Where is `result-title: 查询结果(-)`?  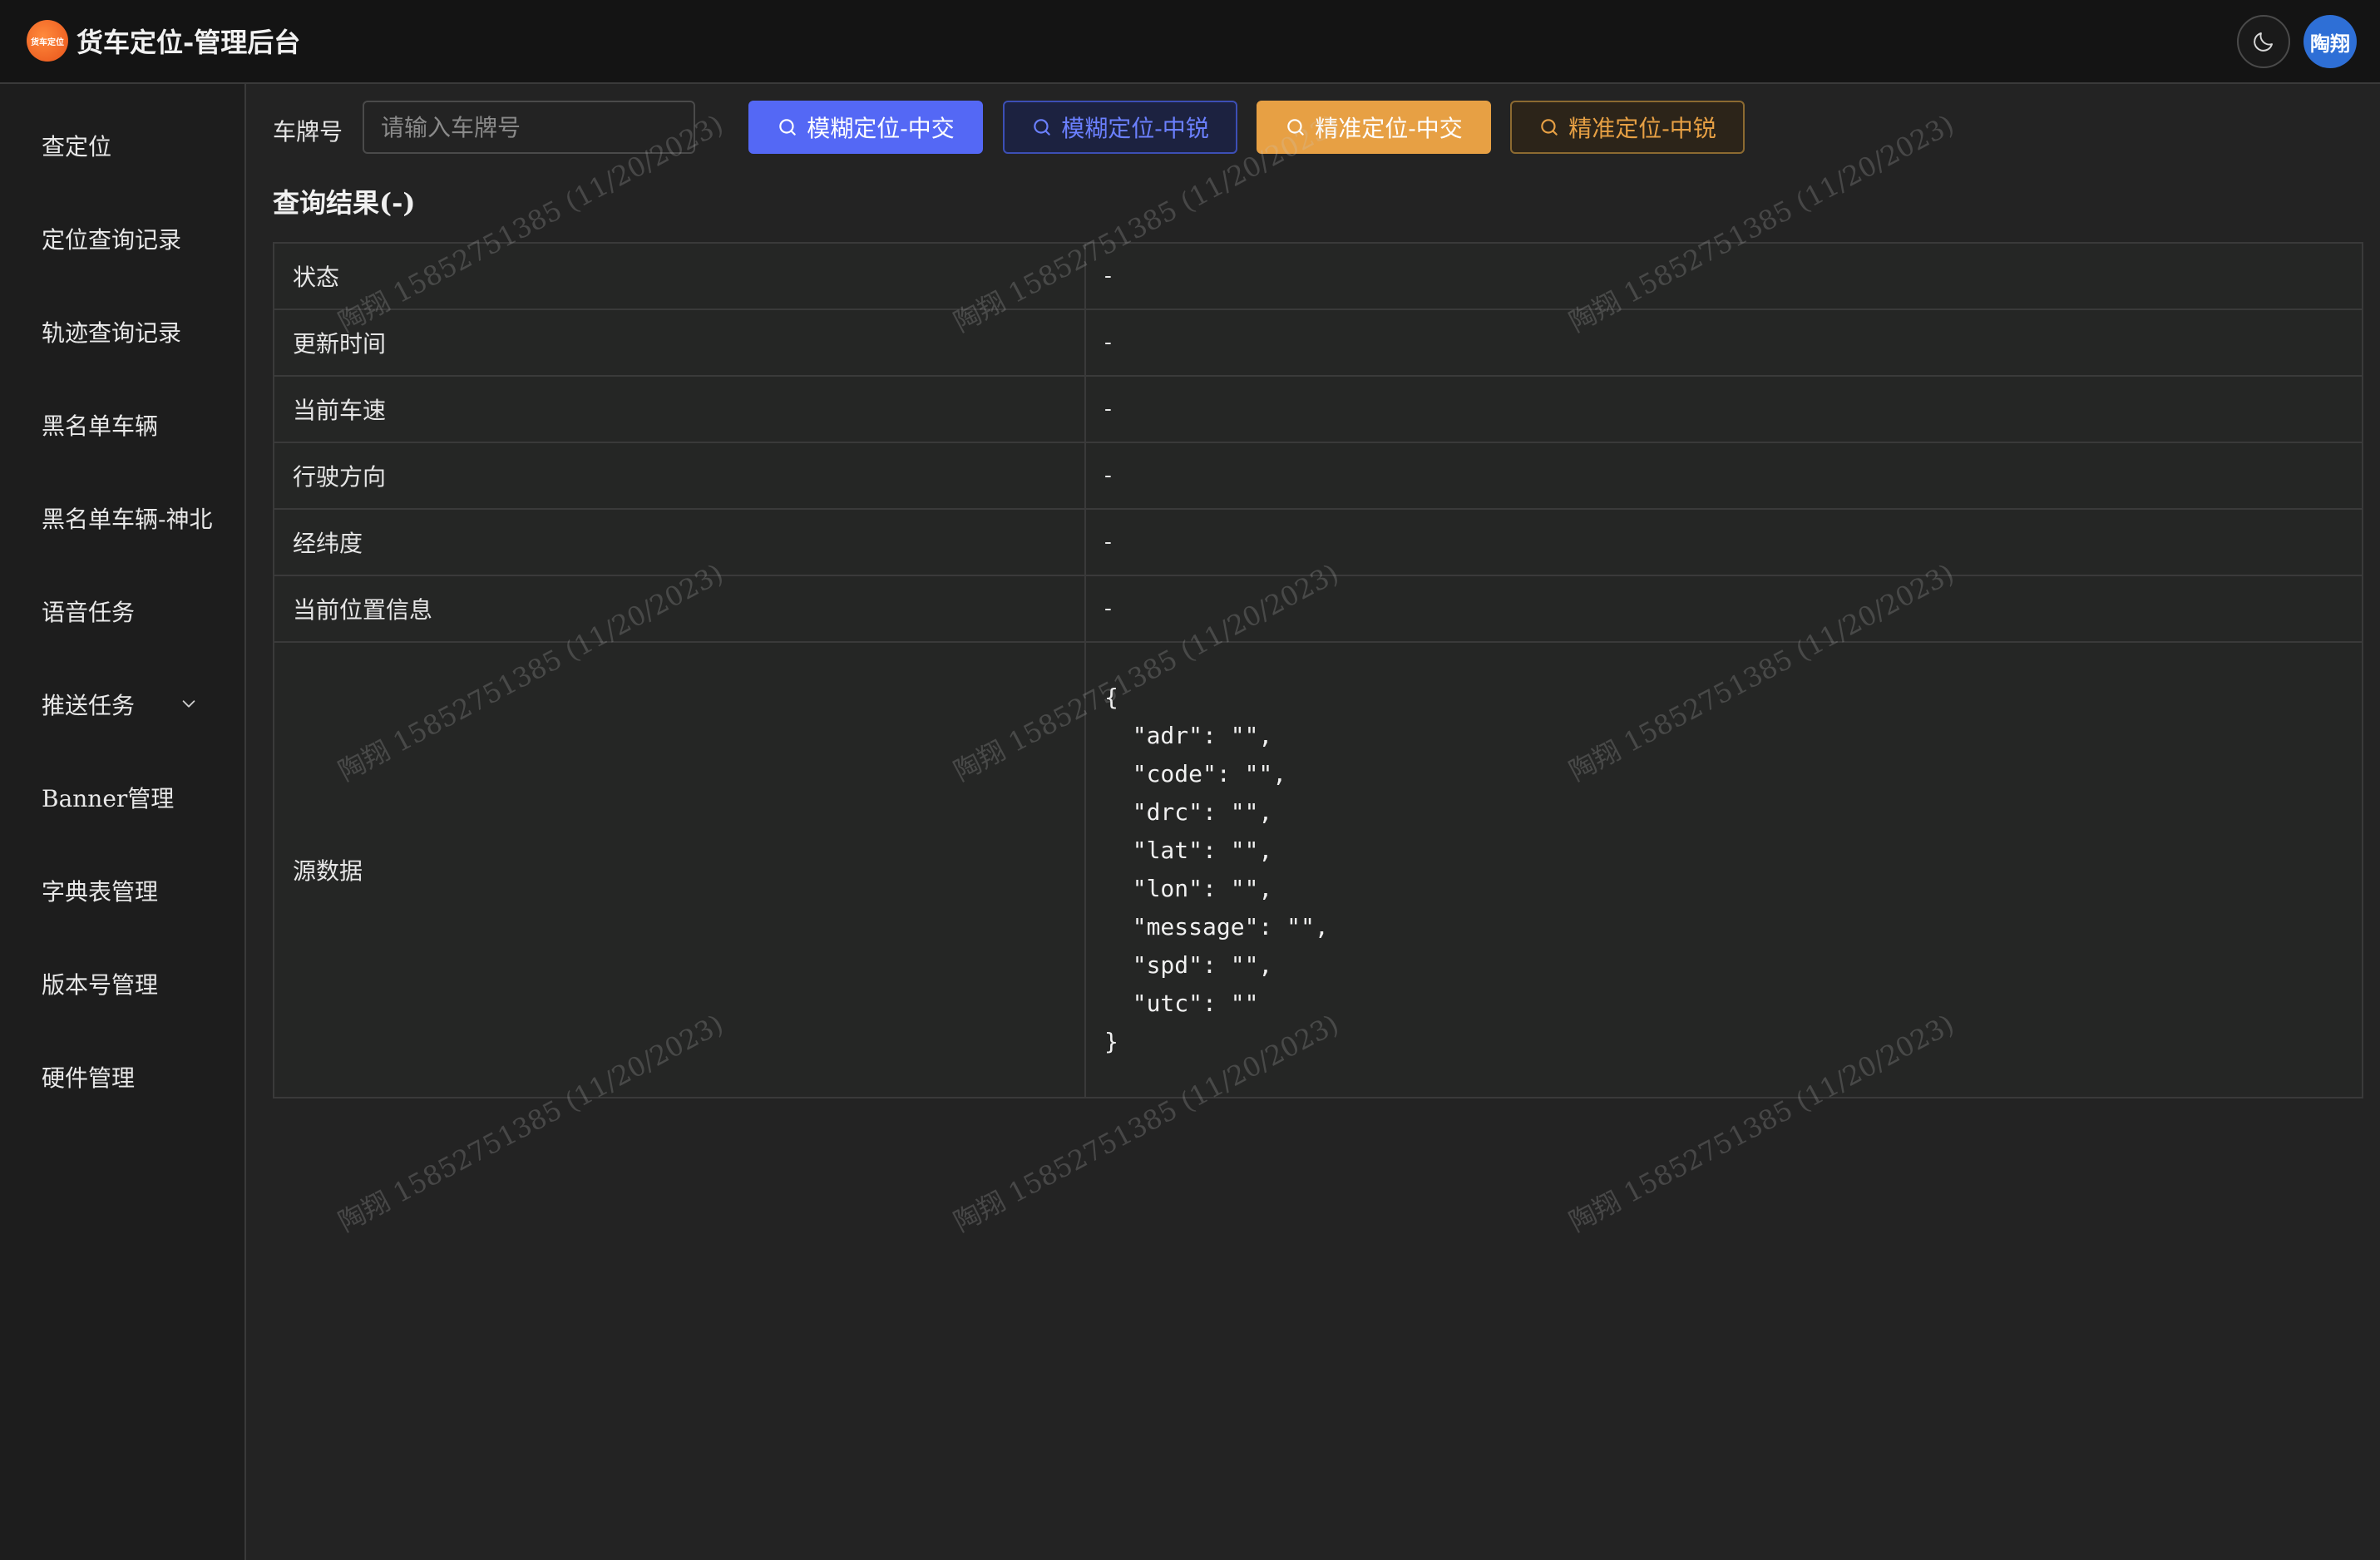
result-title: 查询结果(-) is located at coordinates (344, 203).